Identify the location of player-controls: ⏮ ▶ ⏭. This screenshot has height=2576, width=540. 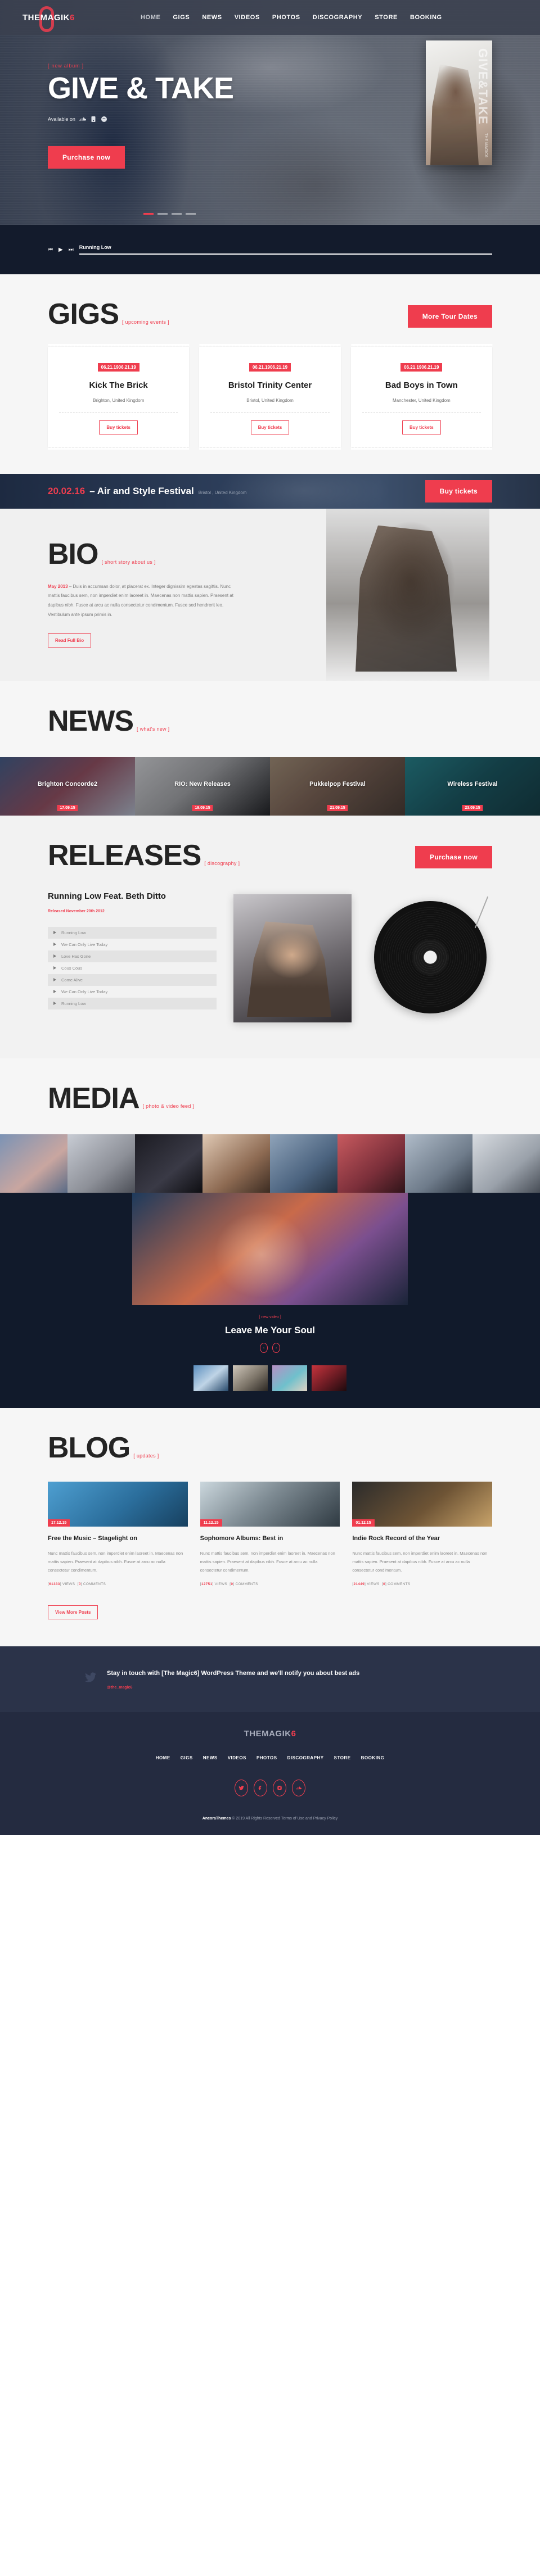
(61, 250).